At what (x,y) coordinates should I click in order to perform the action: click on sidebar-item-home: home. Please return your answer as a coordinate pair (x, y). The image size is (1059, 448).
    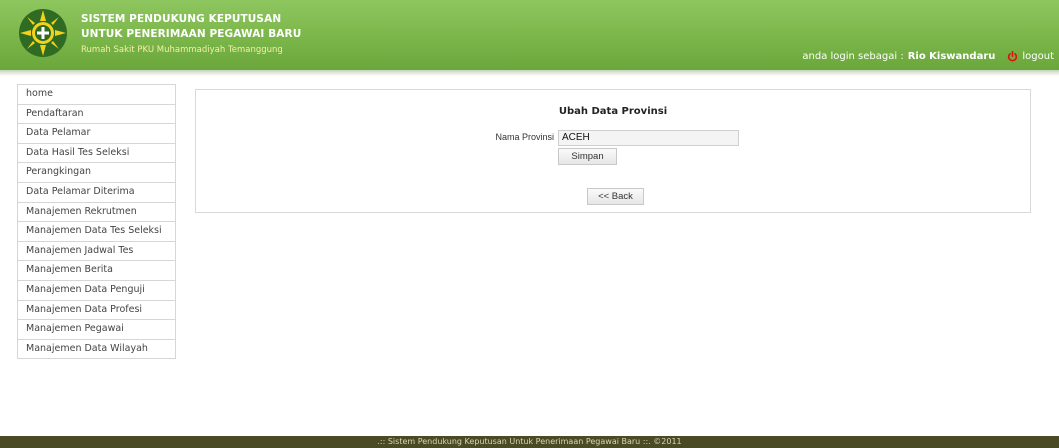
    Looking at the image, I should click on (96, 95).